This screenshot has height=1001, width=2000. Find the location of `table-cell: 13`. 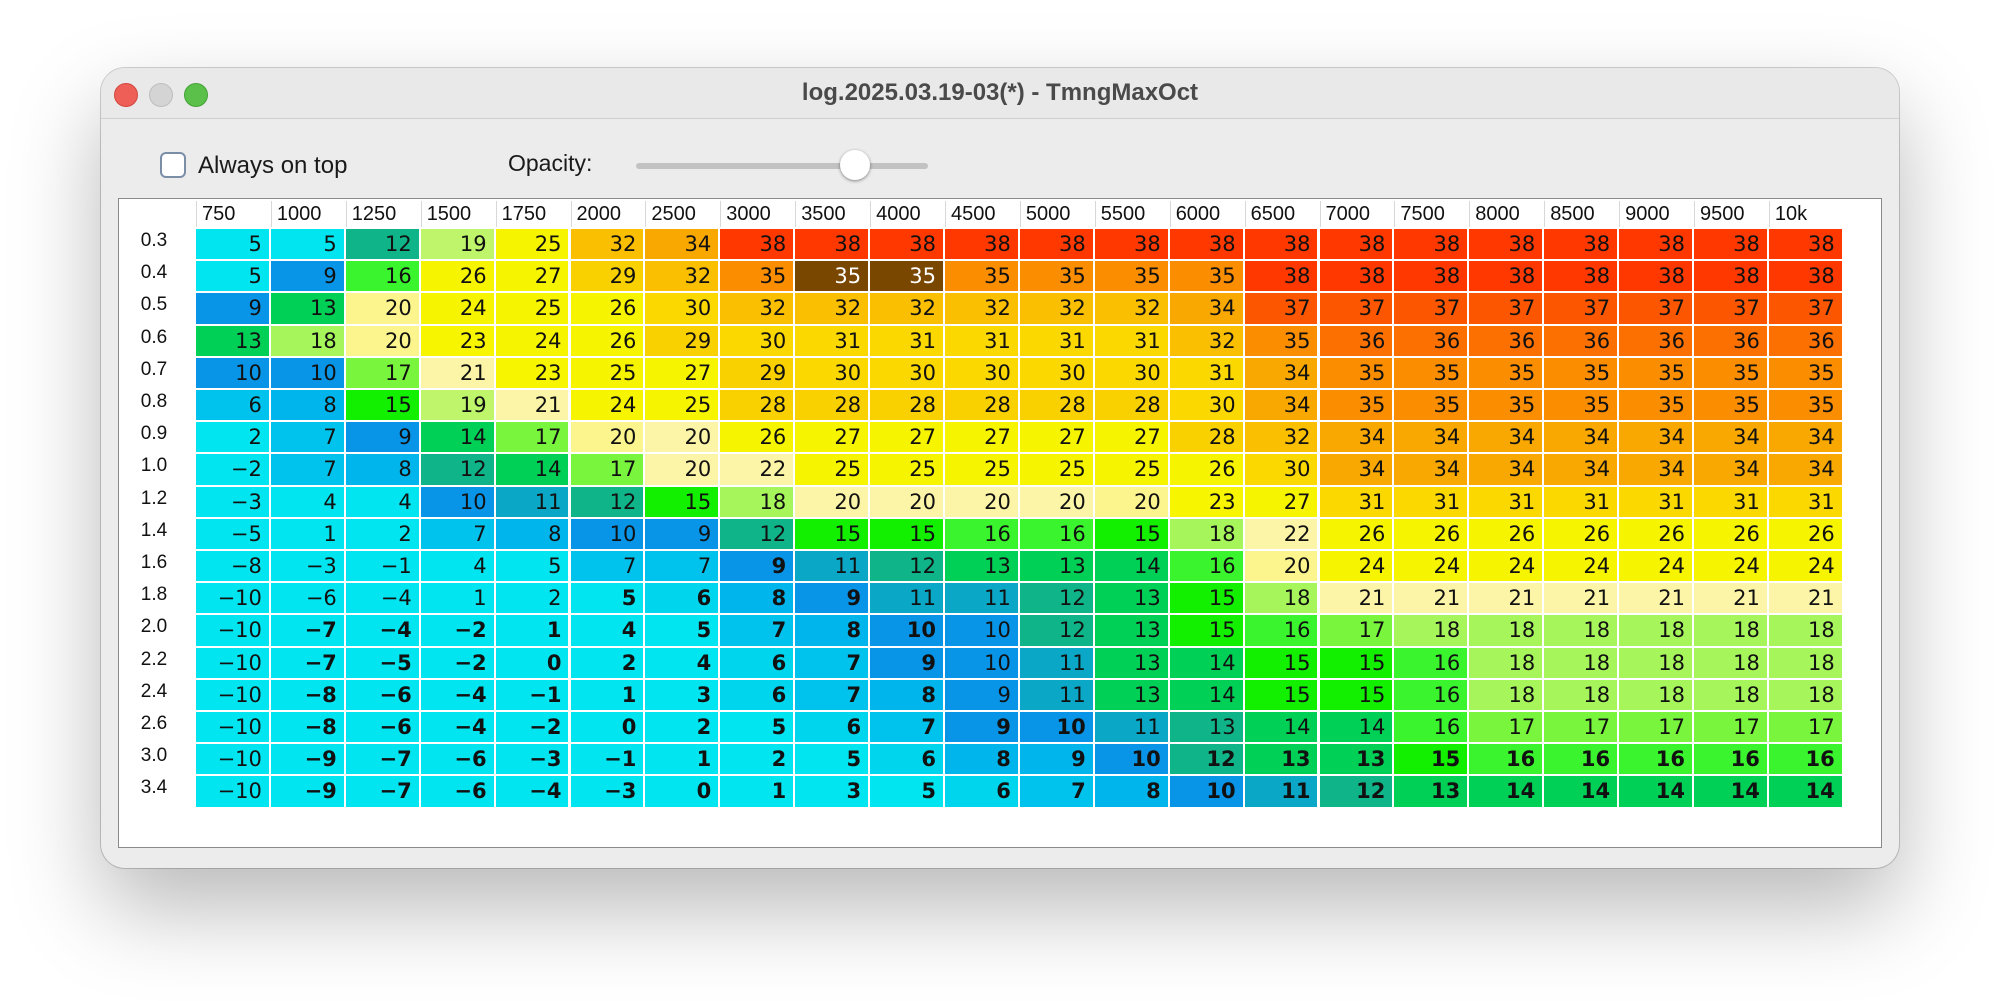

table-cell: 13 is located at coordinates (1057, 567).